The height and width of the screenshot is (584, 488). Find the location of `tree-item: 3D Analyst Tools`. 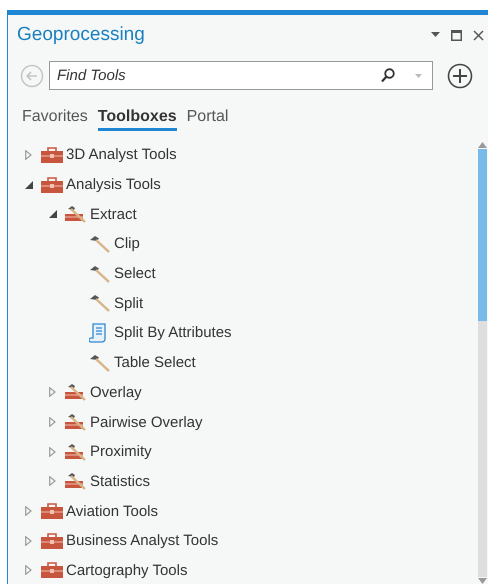

tree-item: 3D Analyst Tools is located at coordinates (121, 155).